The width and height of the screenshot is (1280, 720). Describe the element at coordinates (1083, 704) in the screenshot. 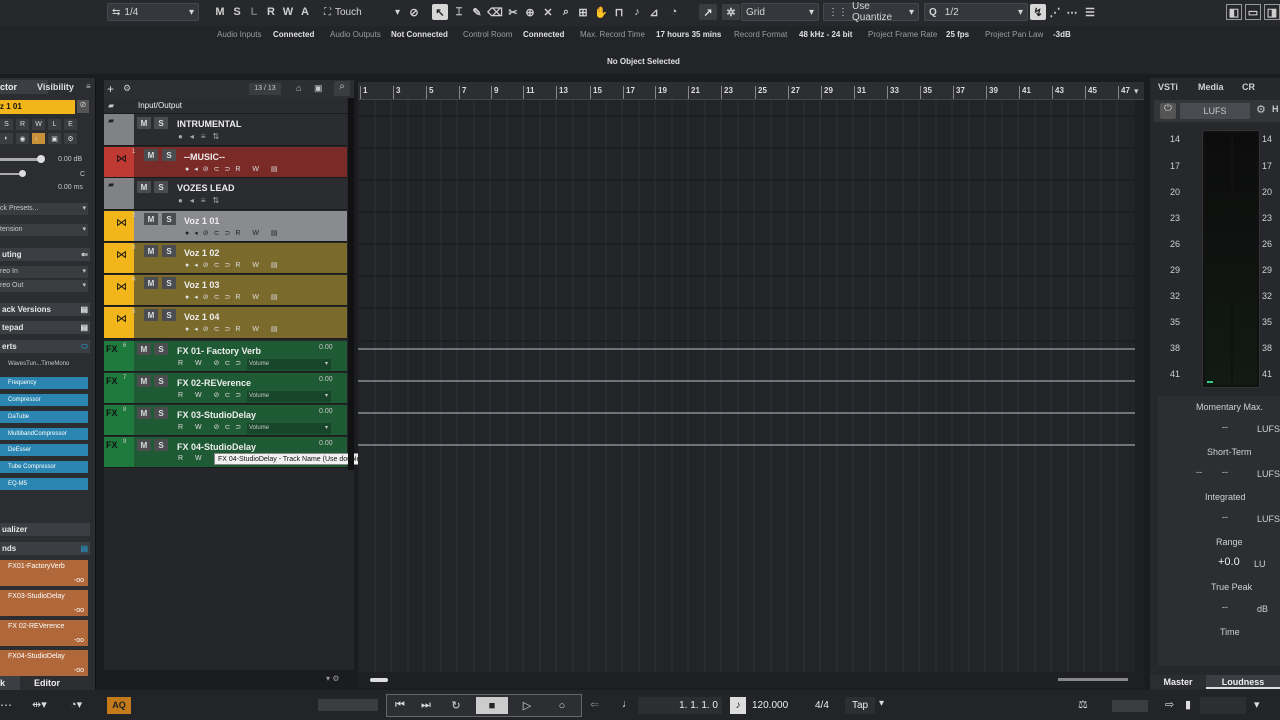

I see `sync-icon: ⚖` at that location.